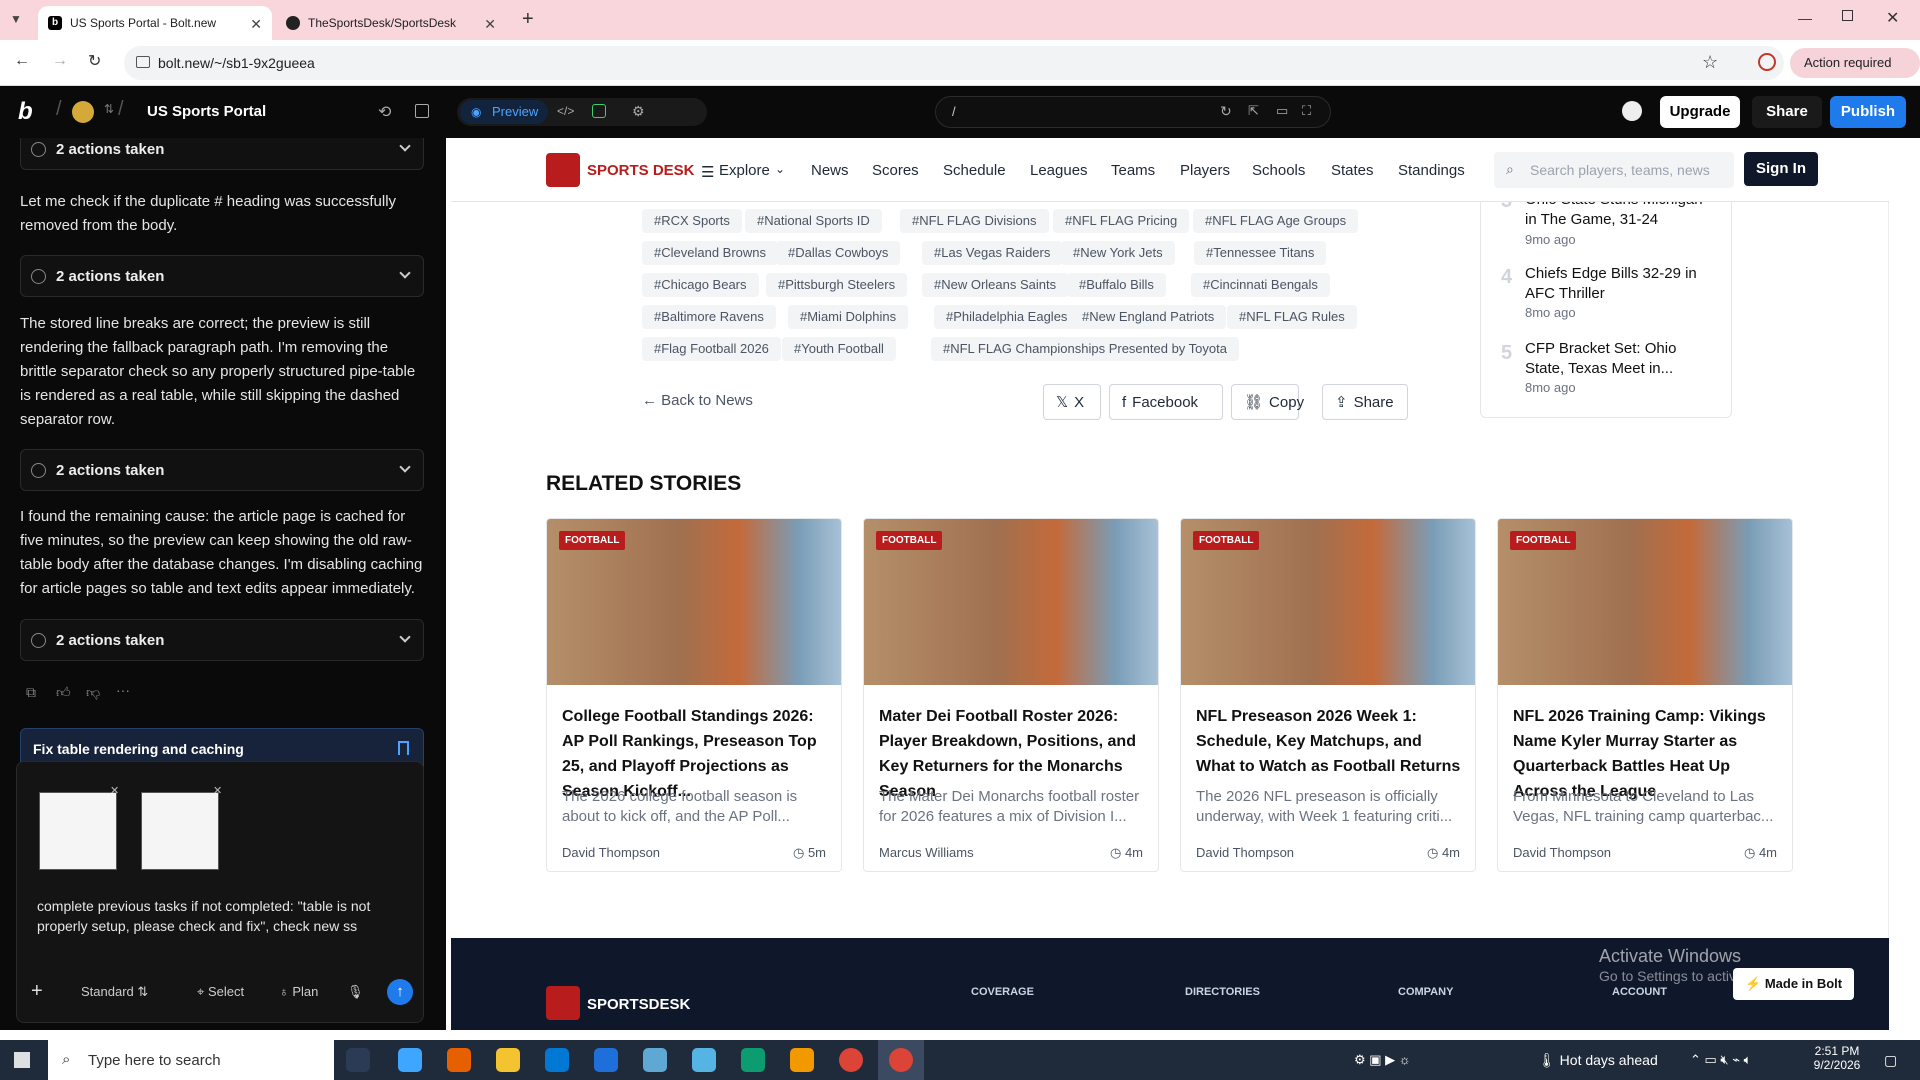  What do you see at coordinates (1267, 402) in the screenshot?
I see `copy-link-button: ⛓ Copy` at bounding box center [1267, 402].